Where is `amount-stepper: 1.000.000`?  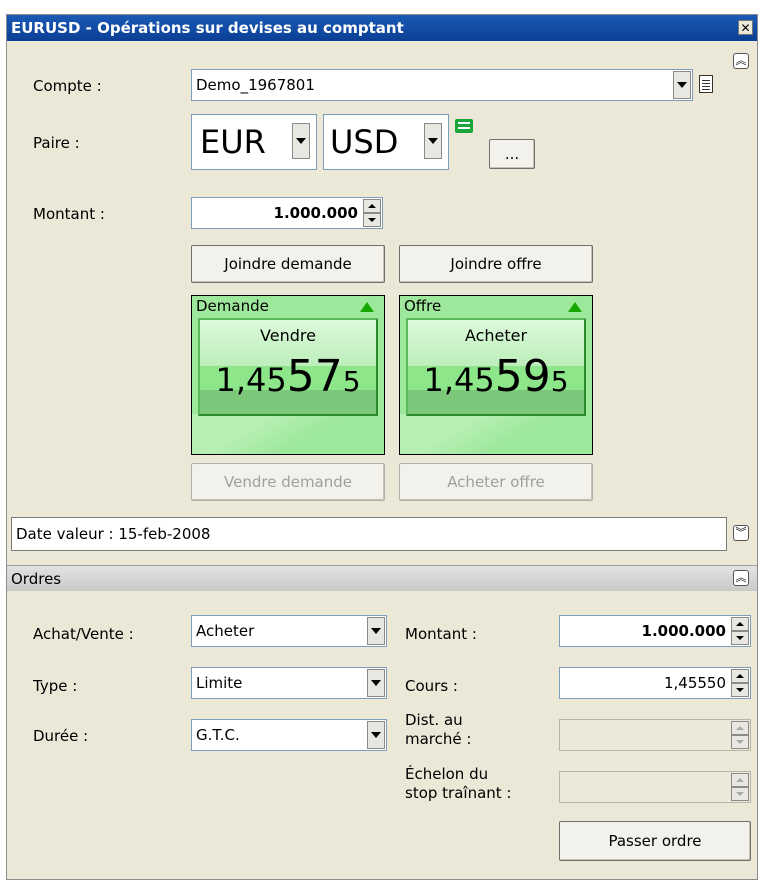
amount-stepper: 1.000.000 is located at coordinates (287, 213).